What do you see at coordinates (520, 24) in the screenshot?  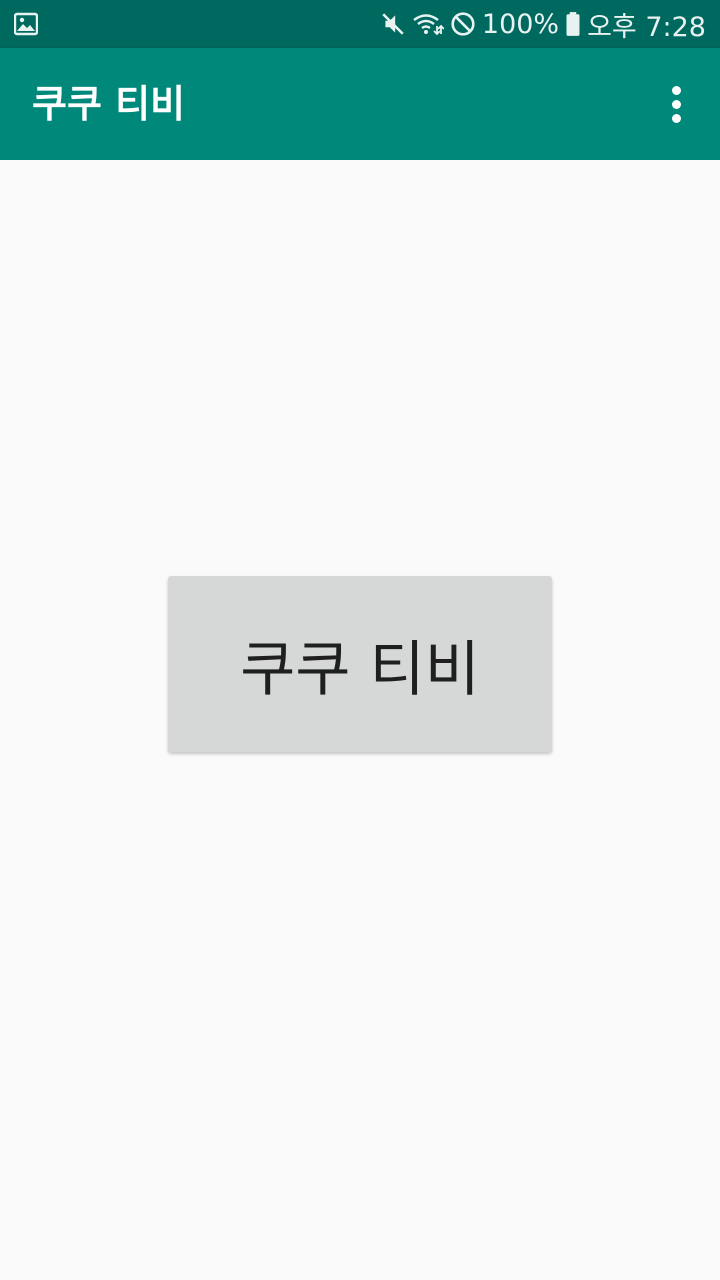 I see `battery-percent: 100%` at bounding box center [520, 24].